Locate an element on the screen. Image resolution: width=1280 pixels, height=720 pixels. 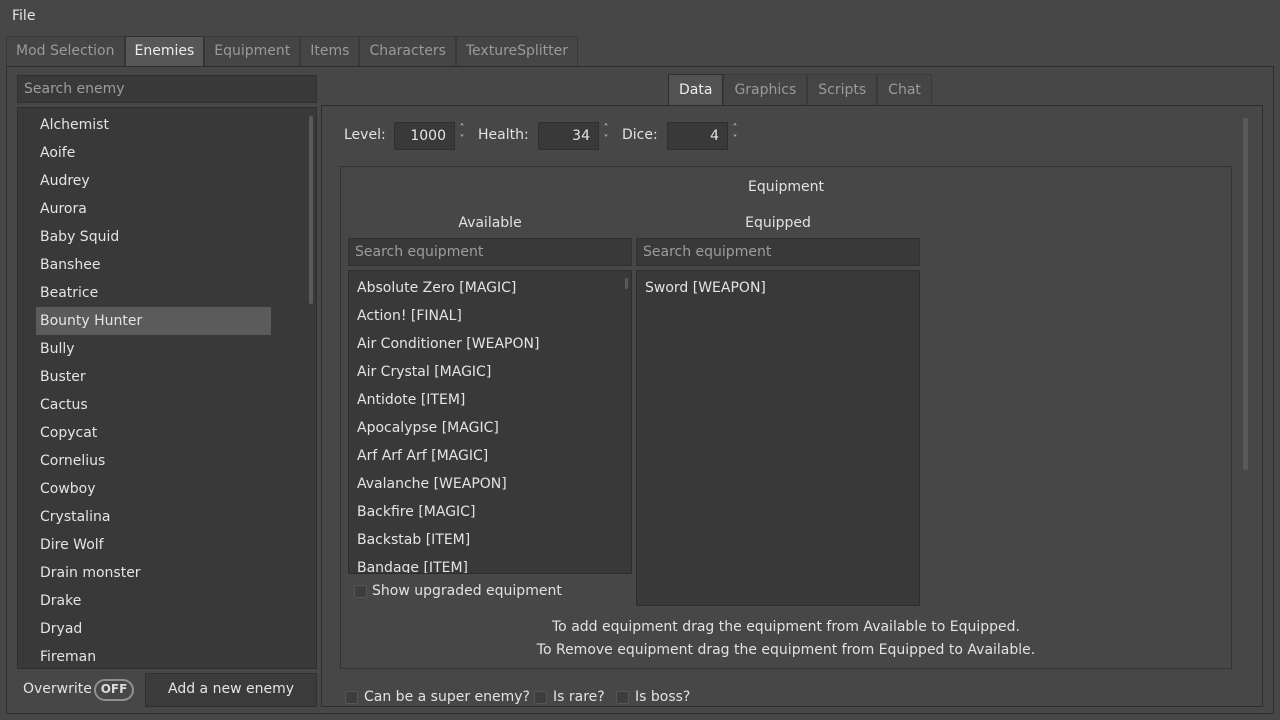
dice-stepper-icon: ˄ ˅ is located at coordinates (735, 136).